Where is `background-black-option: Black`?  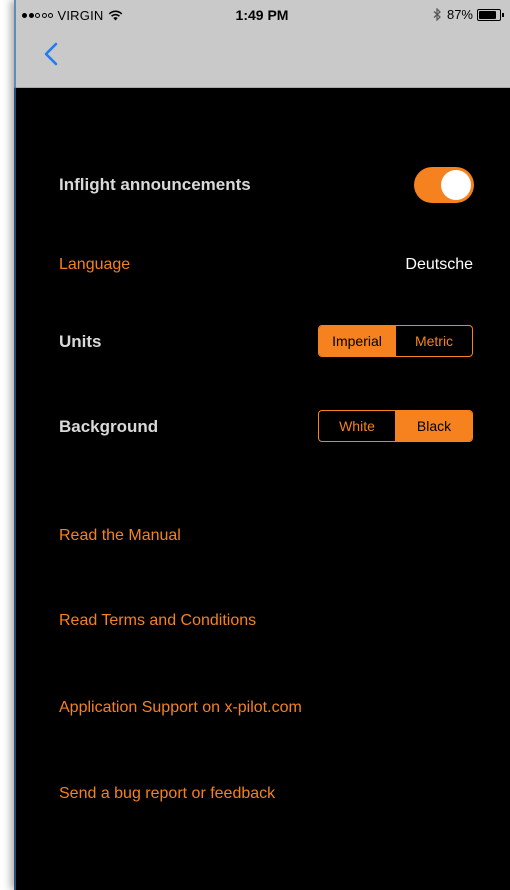
background-black-option: Black is located at coordinates (433, 426).